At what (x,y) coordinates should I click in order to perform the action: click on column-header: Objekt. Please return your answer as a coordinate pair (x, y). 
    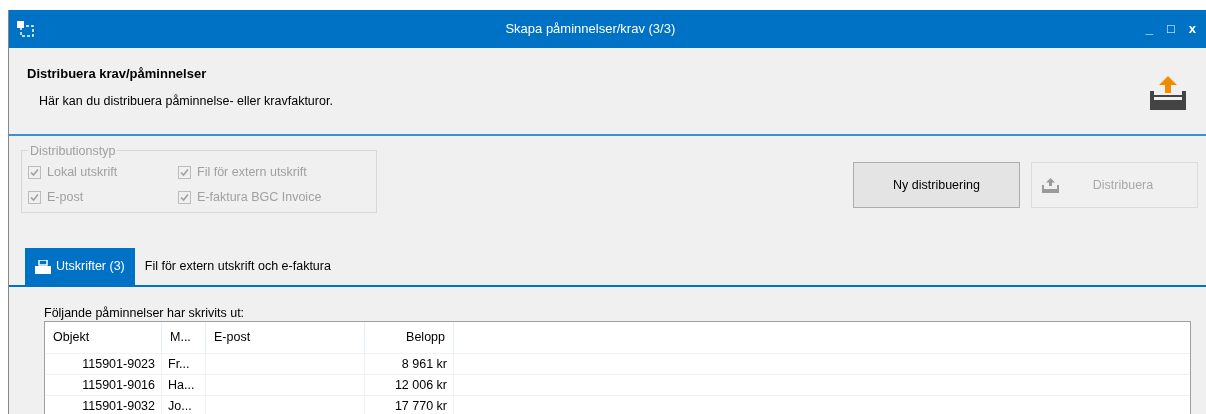
    Looking at the image, I should click on (103, 337).